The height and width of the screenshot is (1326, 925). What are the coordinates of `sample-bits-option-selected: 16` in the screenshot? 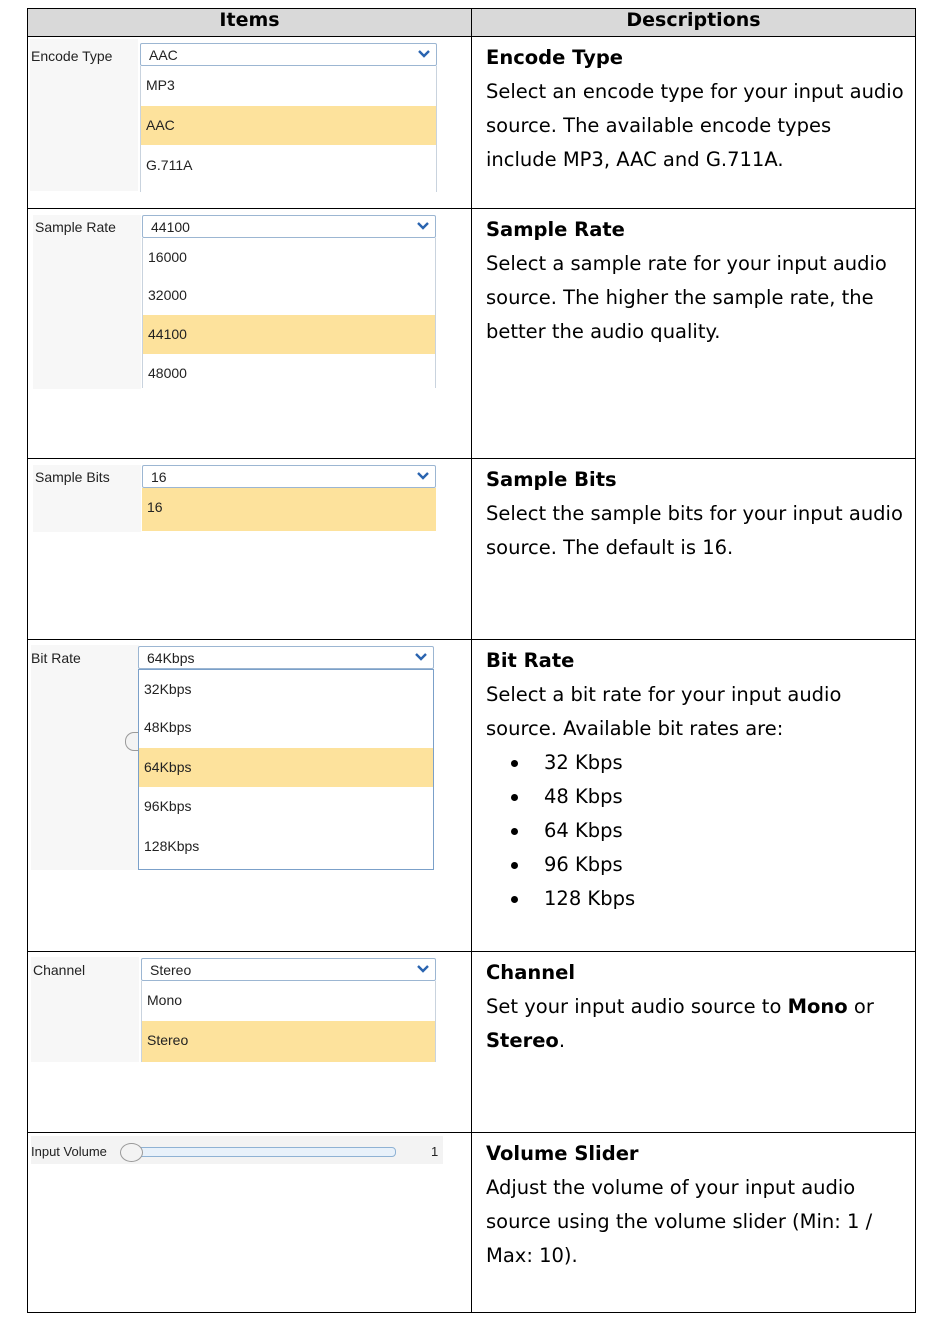 It's located at (289, 509).